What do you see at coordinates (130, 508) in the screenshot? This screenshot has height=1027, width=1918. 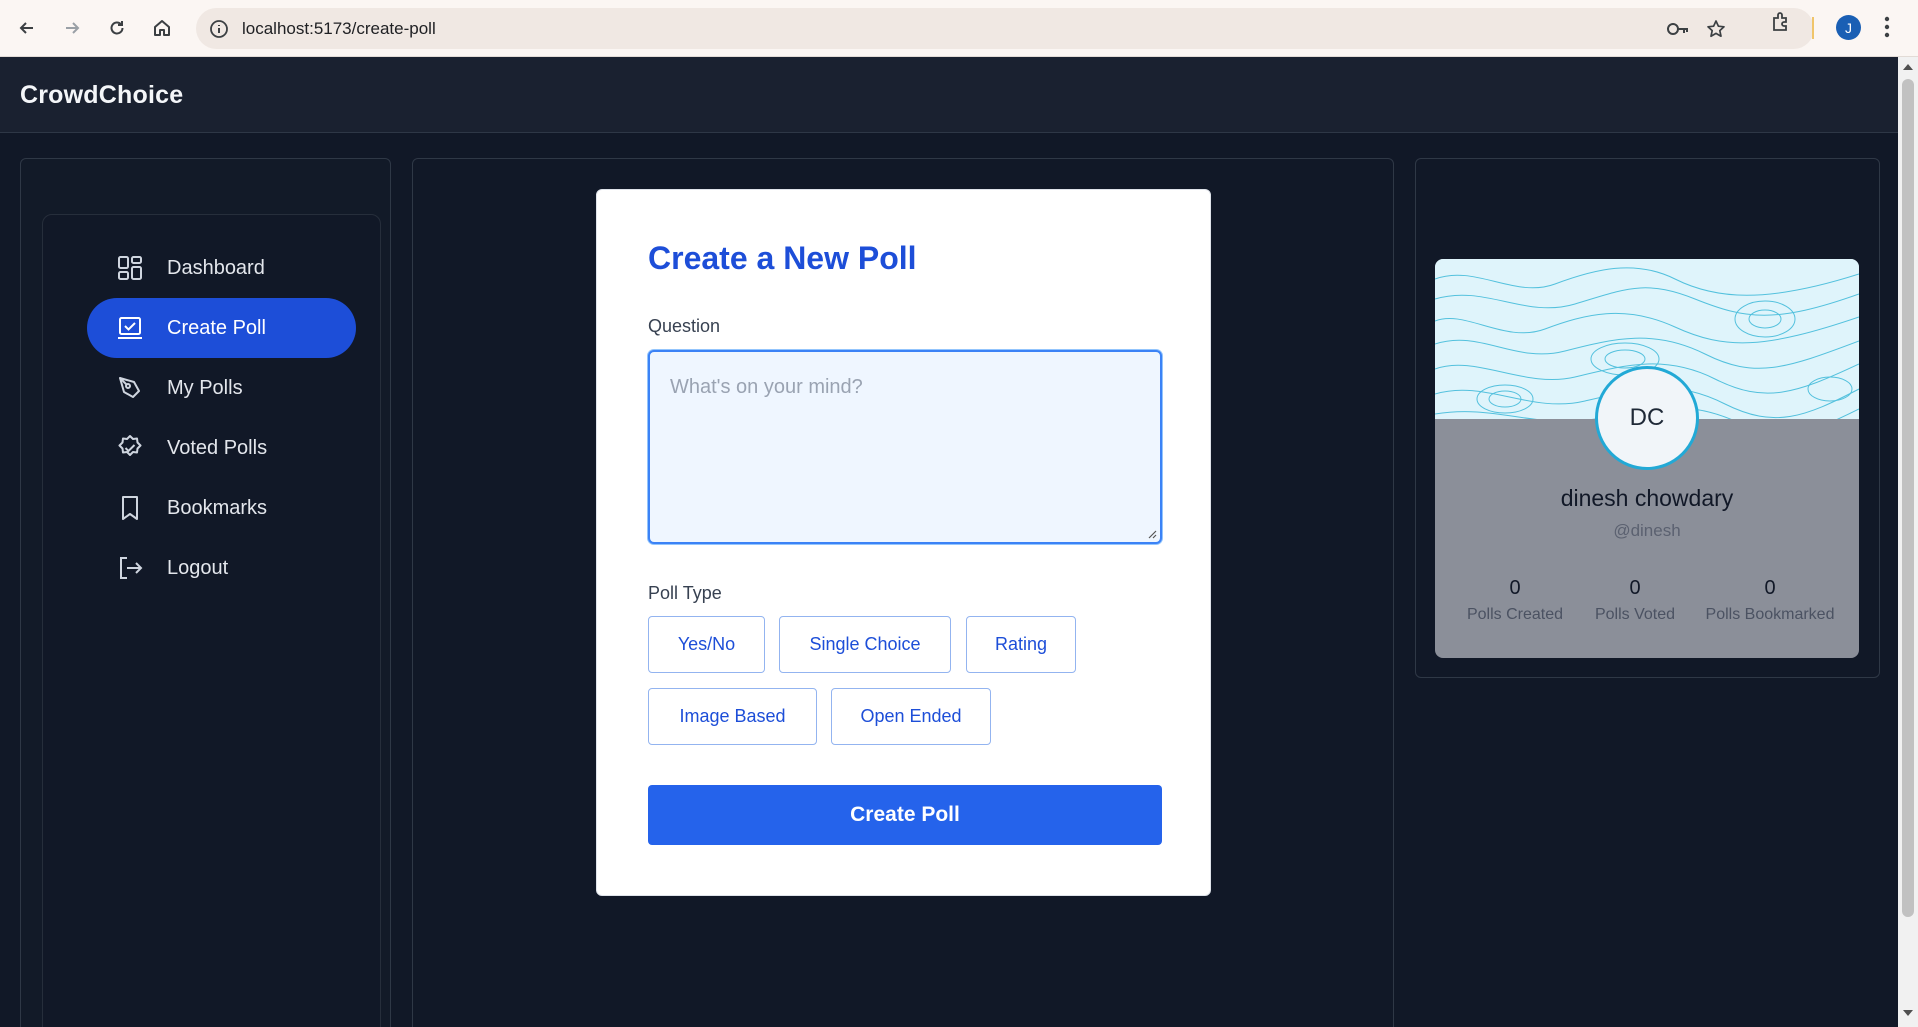 I see `bookmark-icon` at bounding box center [130, 508].